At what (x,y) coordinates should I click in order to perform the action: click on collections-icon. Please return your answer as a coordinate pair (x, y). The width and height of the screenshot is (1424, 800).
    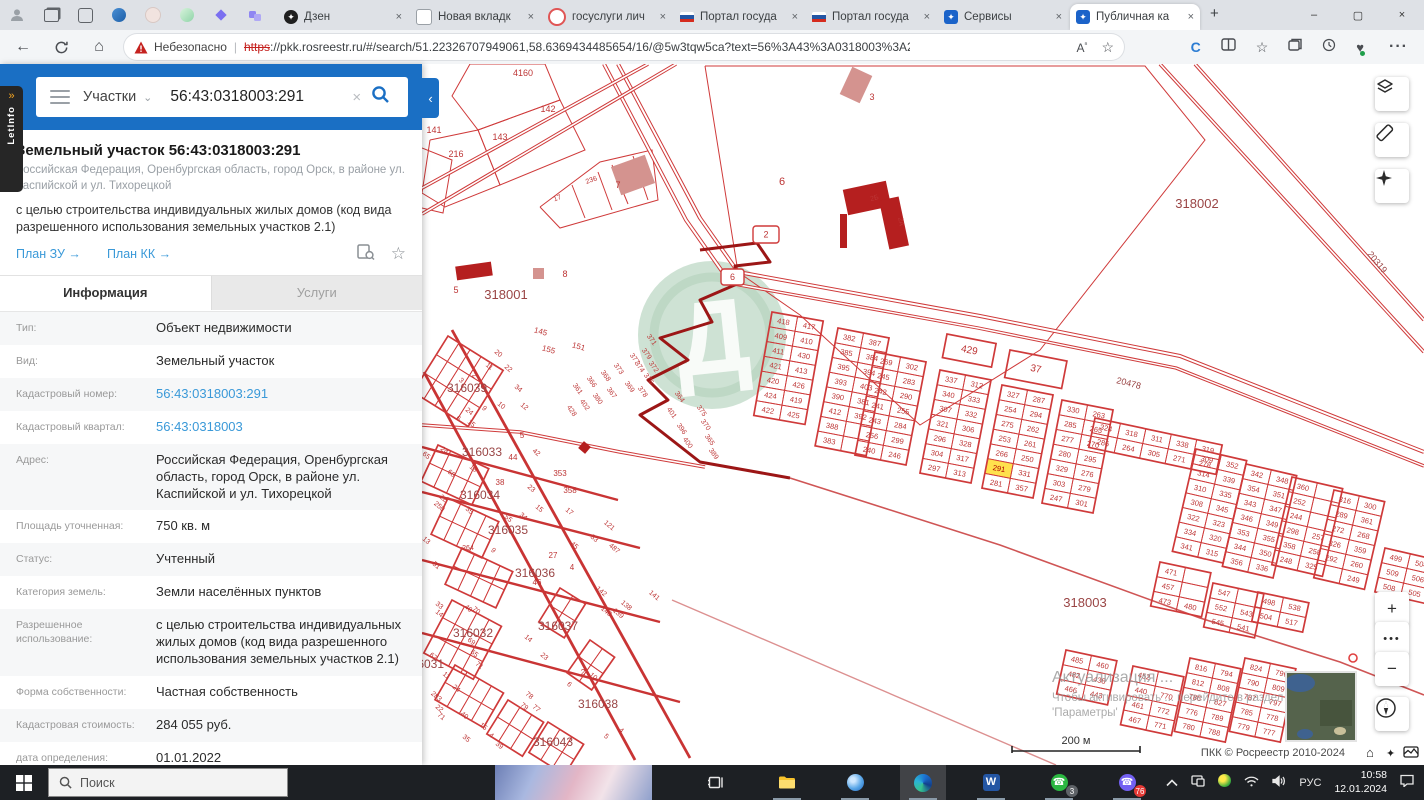
    Looking at the image, I should click on (1295, 47).